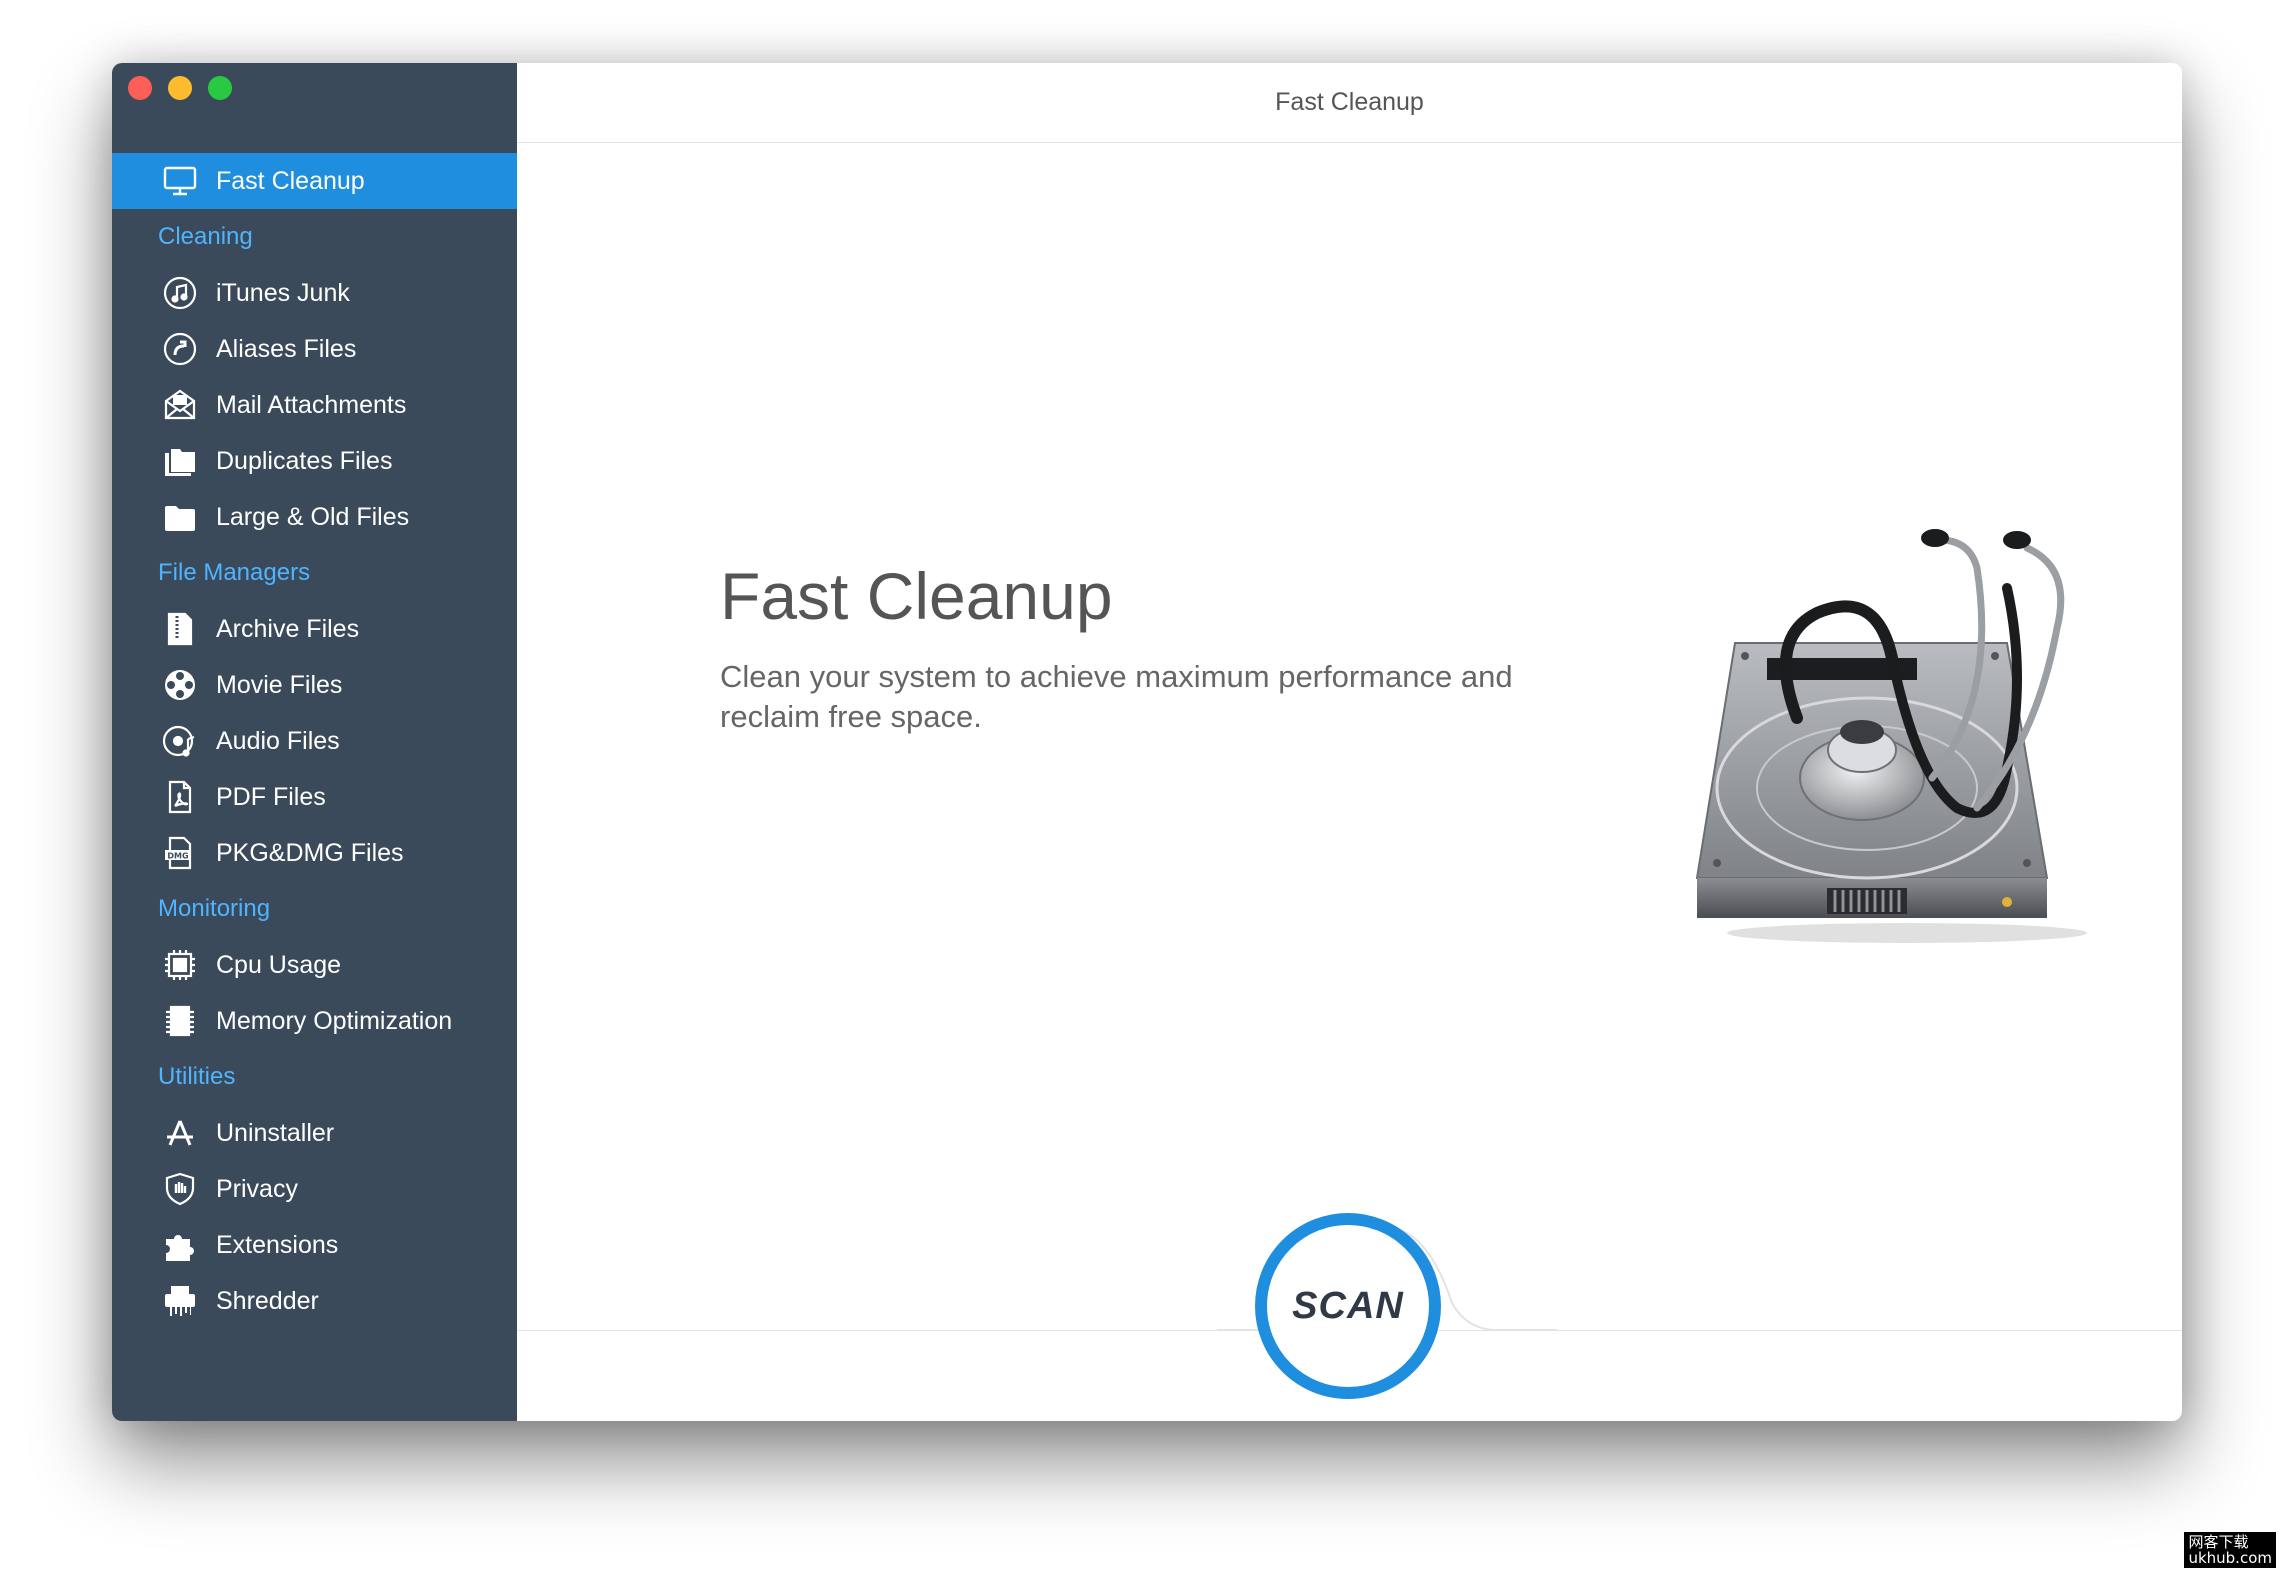  What do you see at coordinates (279, 684) in the screenshot?
I see `sidebar-item-label: Movie Files` at bounding box center [279, 684].